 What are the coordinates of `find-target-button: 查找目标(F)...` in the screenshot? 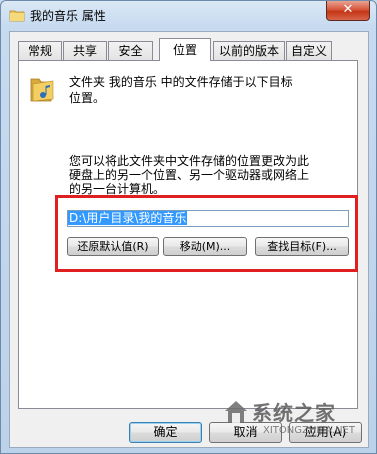 It's located at (302, 246).